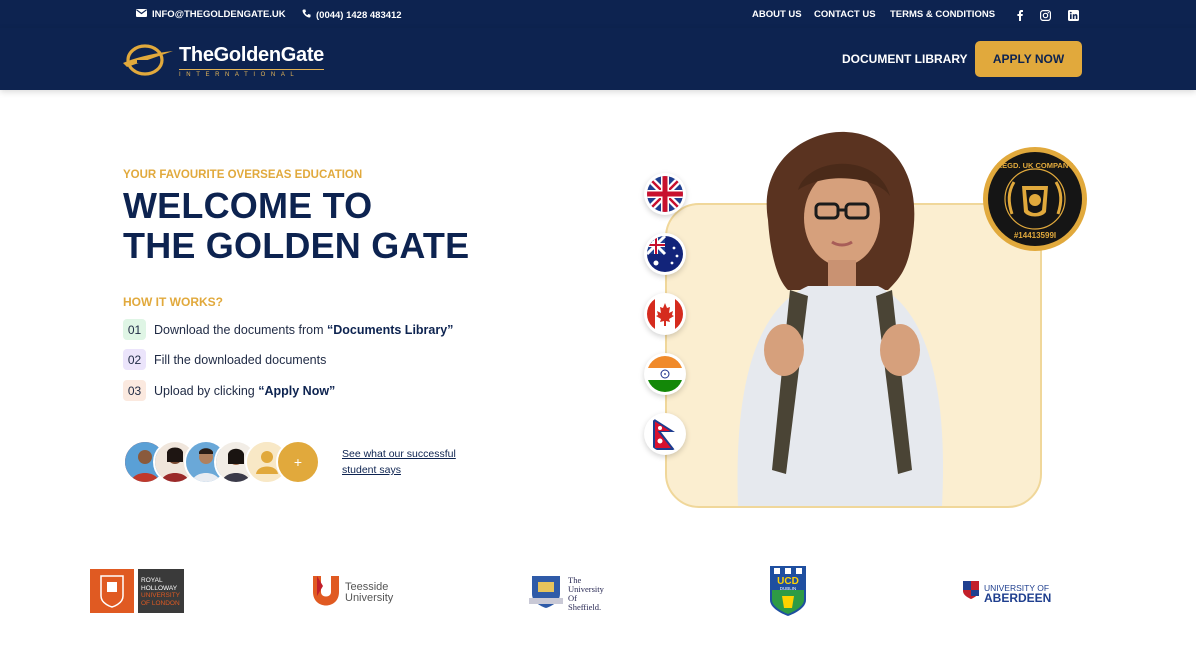 Image resolution: width=1196 pixels, height=651 pixels. What do you see at coordinates (788, 588) in the screenshot?
I see `ucd-sub-text: DUBLIN` at bounding box center [788, 588].